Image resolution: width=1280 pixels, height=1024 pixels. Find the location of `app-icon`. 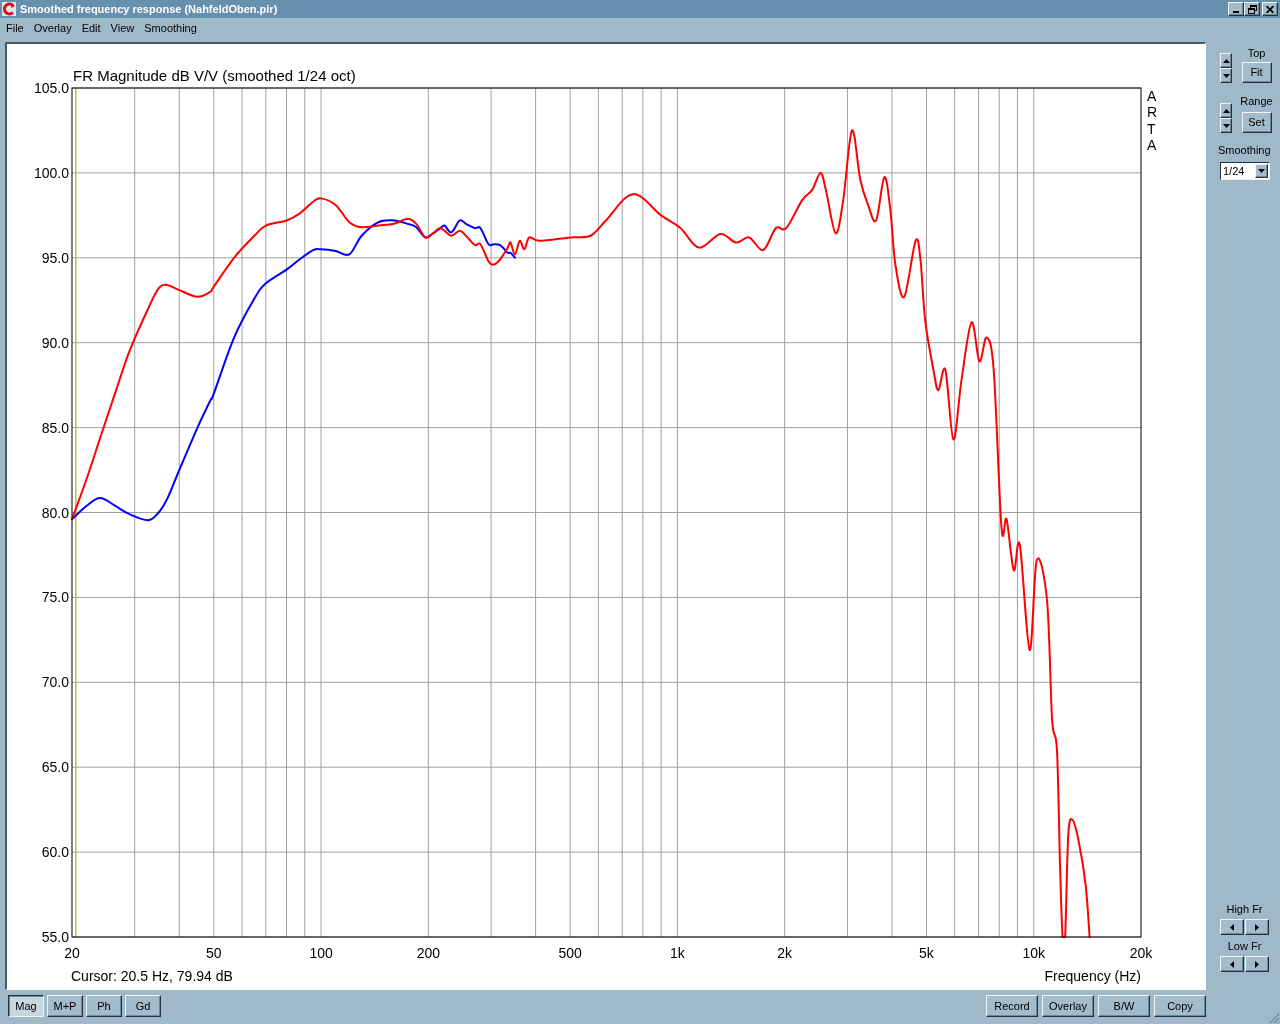

app-icon is located at coordinates (9, 9).